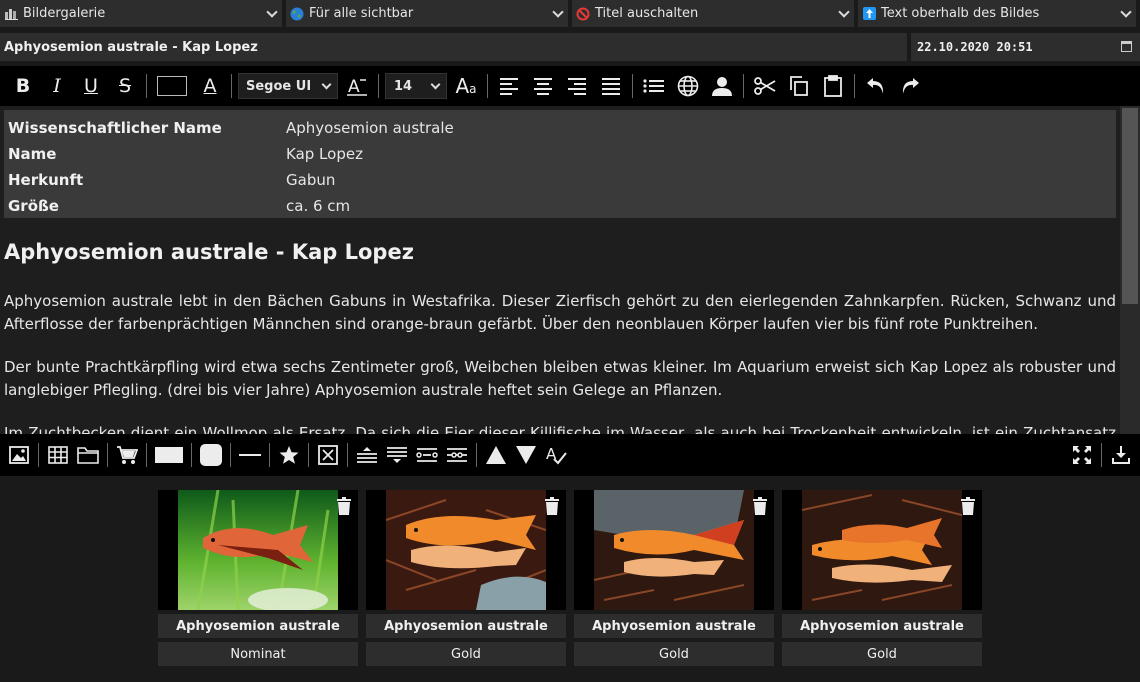  I want to click on spellcheck-icon: A, so click(556, 455).